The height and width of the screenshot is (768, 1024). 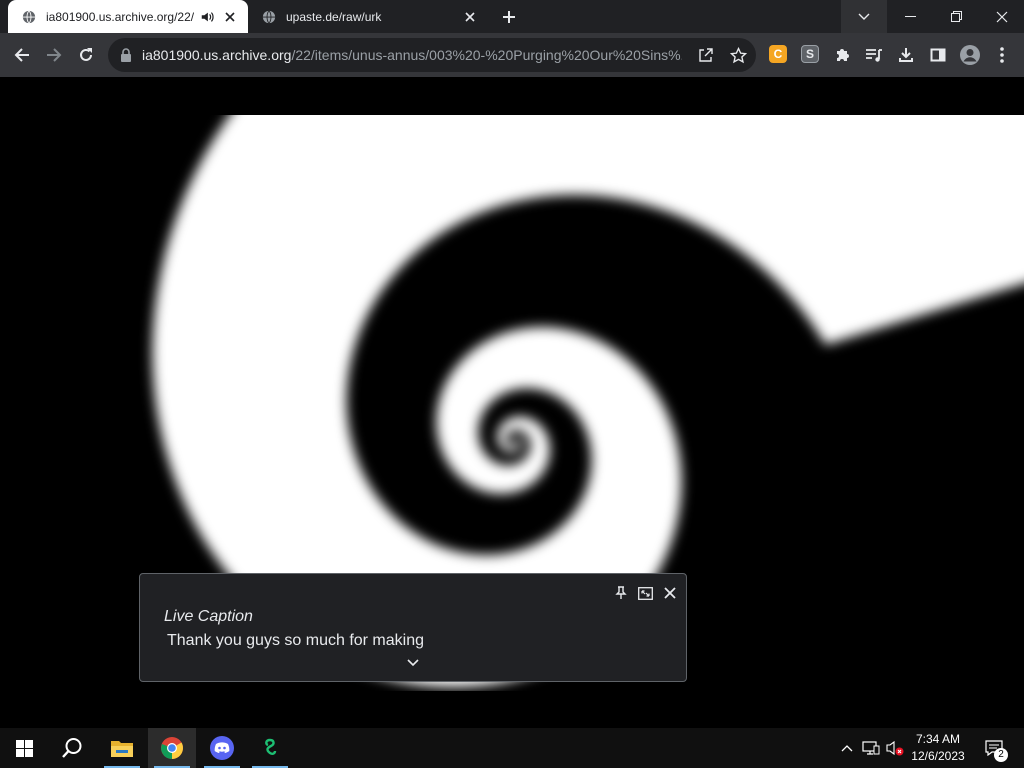 I want to click on download-icon, so click(x=906, y=55).